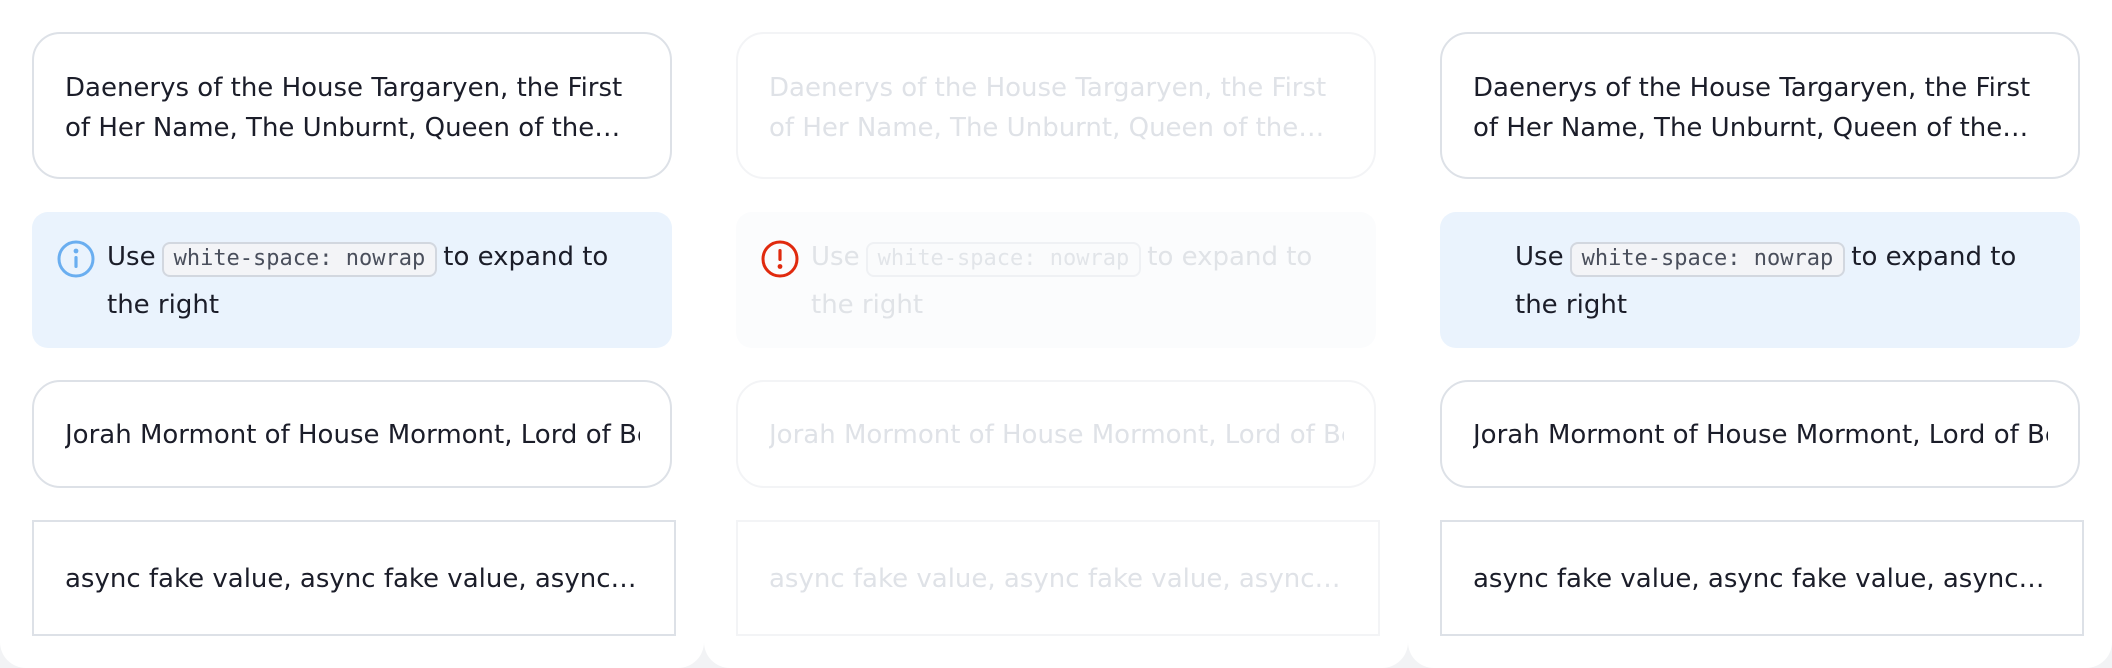 The height and width of the screenshot is (668, 2112). I want to click on warning-circle-icon, so click(780, 259).